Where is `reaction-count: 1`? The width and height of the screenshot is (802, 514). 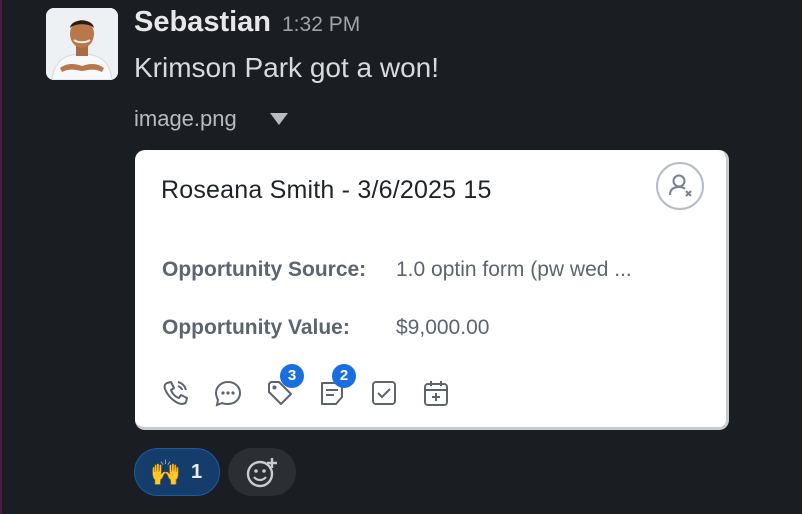 reaction-count: 1 is located at coordinates (197, 472).